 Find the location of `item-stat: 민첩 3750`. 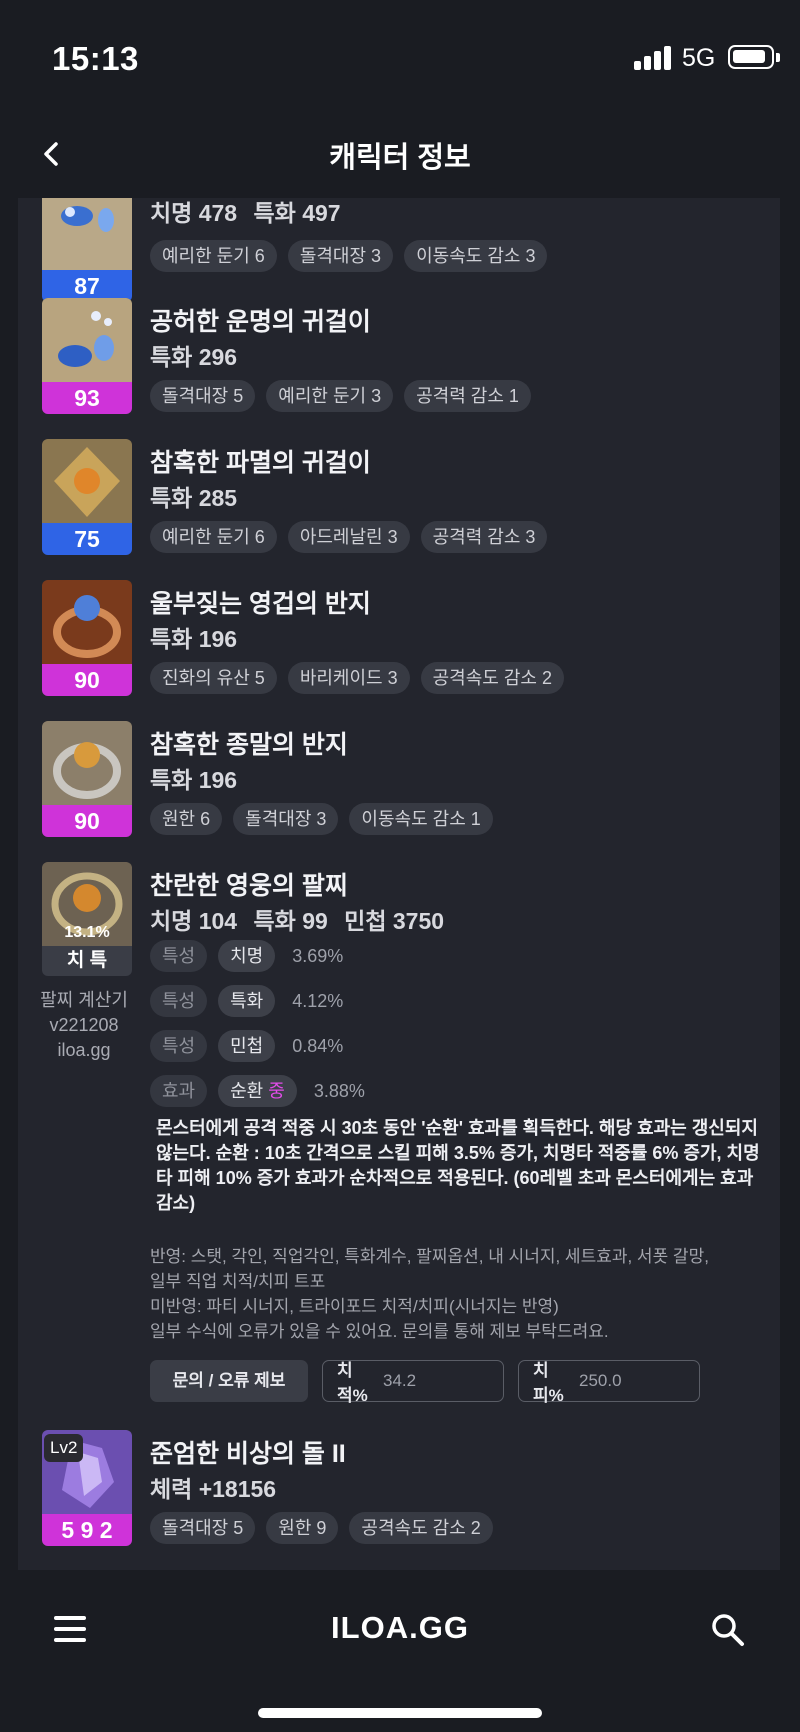

item-stat: 민첩 3750 is located at coordinates (394, 921).